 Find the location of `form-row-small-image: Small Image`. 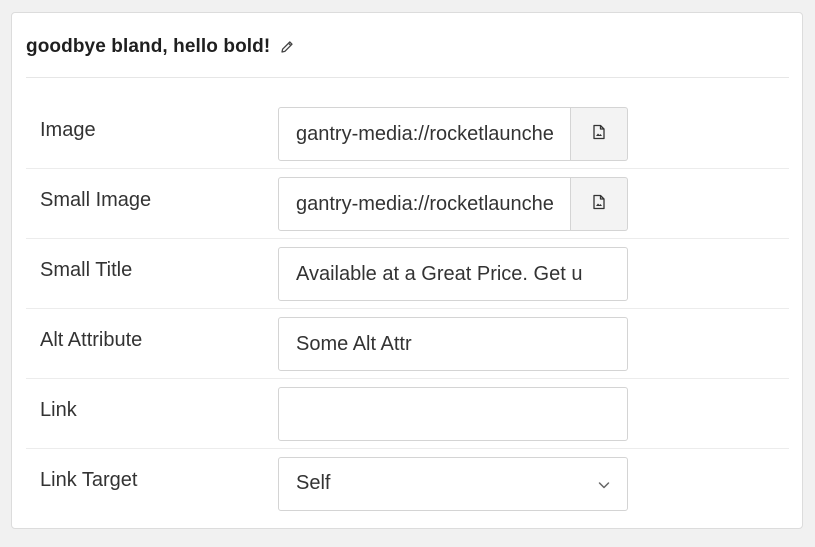

form-row-small-image: Small Image is located at coordinates (407, 204).